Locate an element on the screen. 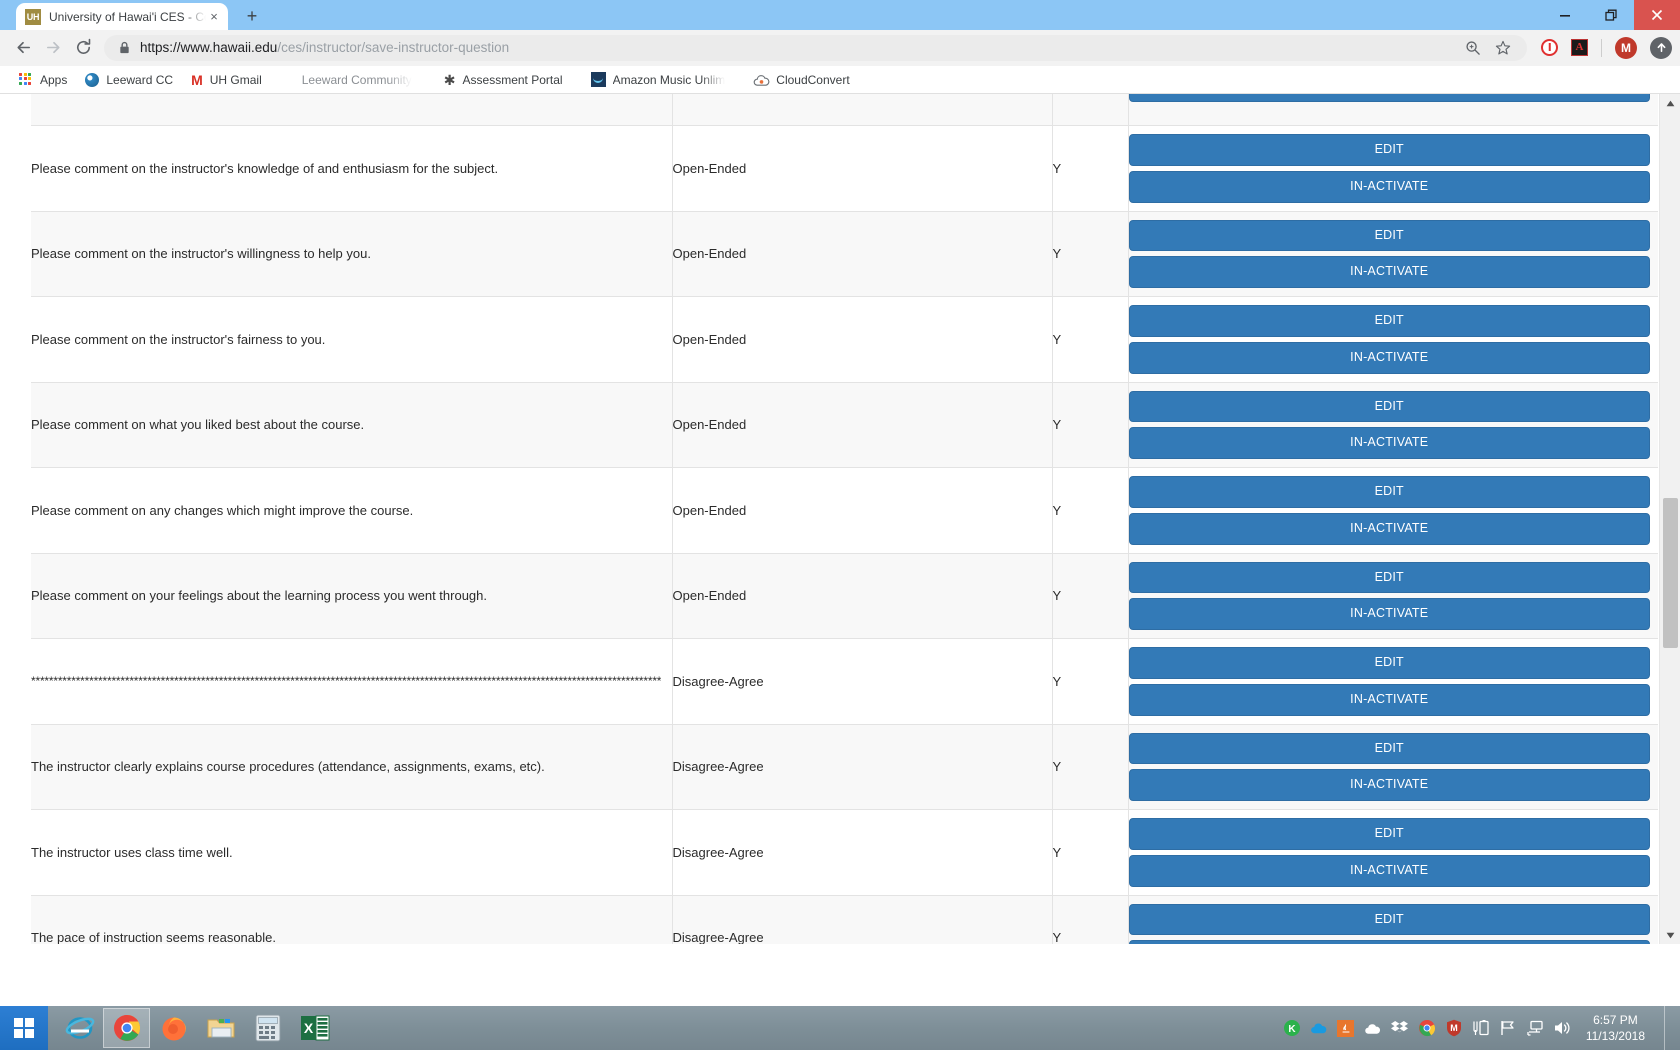 Image resolution: width=1680 pixels, height=1050 pixels. svg-text: K is located at coordinates (1292, 1029).